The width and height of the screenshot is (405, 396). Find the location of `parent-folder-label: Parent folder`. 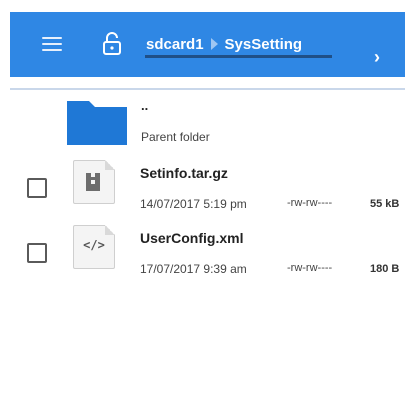

parent-folder-label: Parent folder is located at coordinates (175, 137).